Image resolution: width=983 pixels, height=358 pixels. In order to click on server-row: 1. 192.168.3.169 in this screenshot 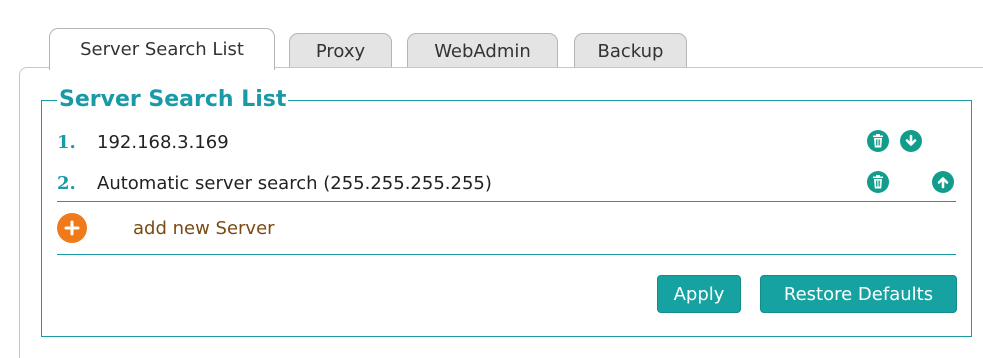, I will do `click(507, 142)`.